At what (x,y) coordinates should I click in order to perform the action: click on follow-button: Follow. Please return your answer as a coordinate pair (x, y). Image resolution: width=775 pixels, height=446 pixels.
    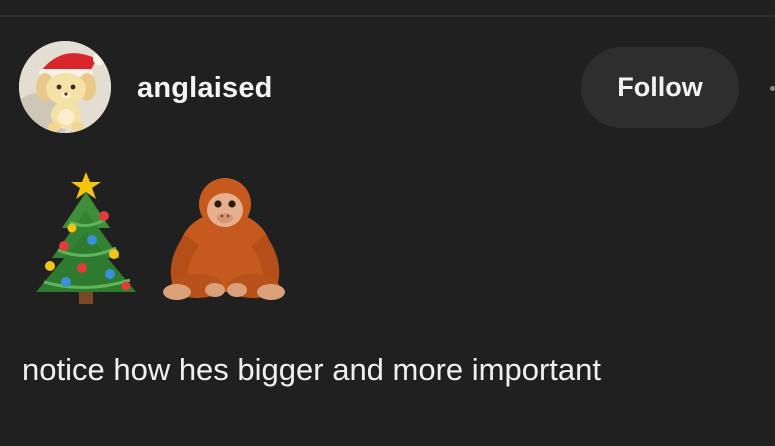
    Looking at the image, I should click on (660, 87).